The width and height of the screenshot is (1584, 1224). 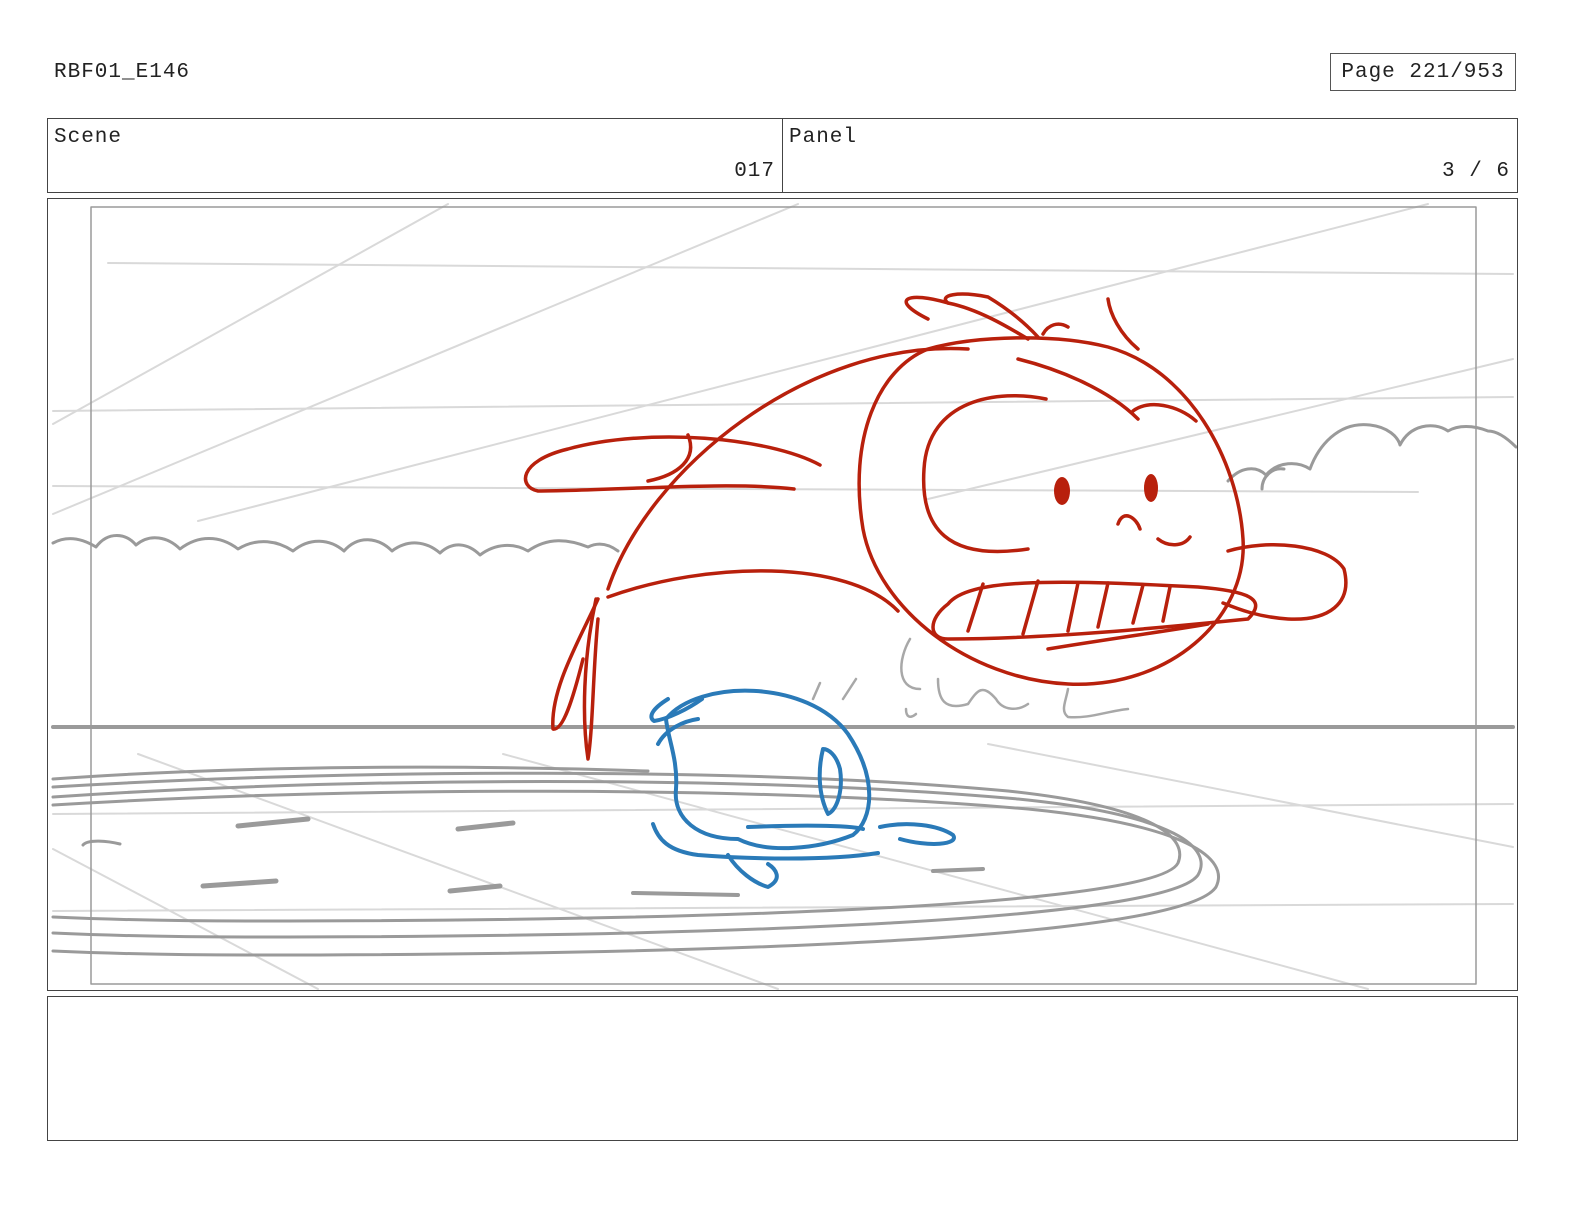 I want to click on panel-label: Panel, so click(x=823, y=137).